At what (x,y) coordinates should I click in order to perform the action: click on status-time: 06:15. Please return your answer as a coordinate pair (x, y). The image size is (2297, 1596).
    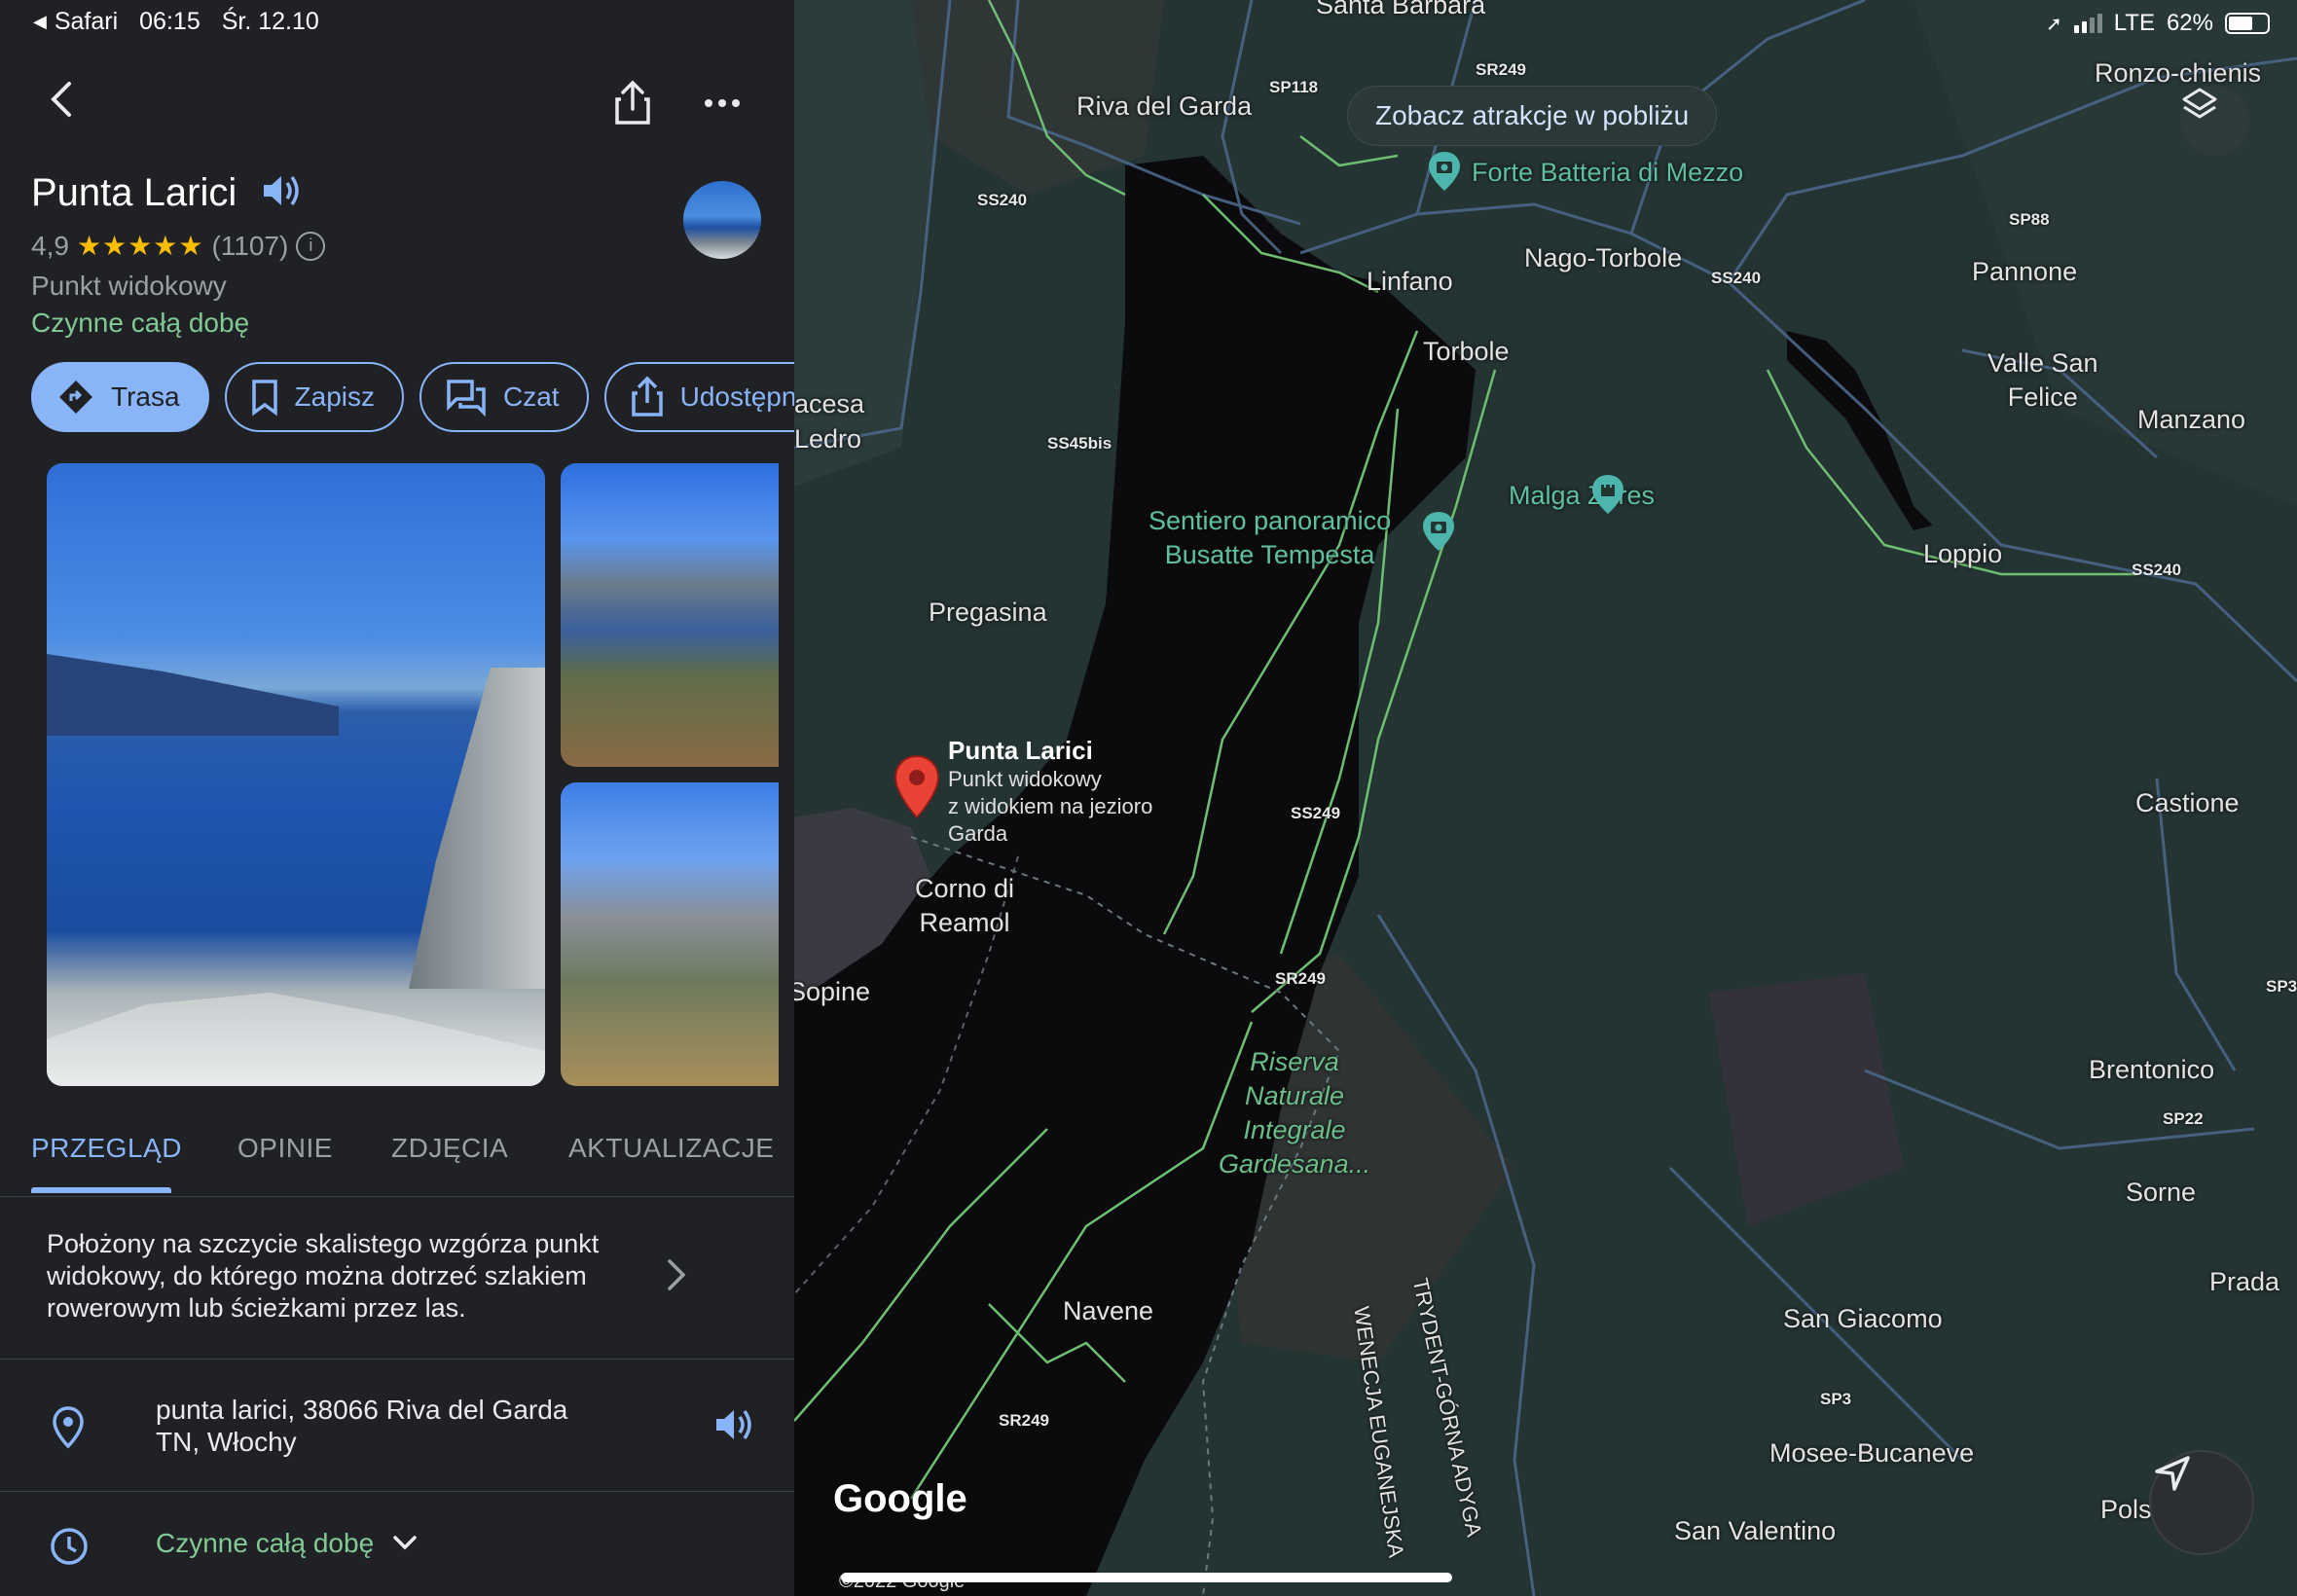
    Looking at the image, I should click on (170, 21).